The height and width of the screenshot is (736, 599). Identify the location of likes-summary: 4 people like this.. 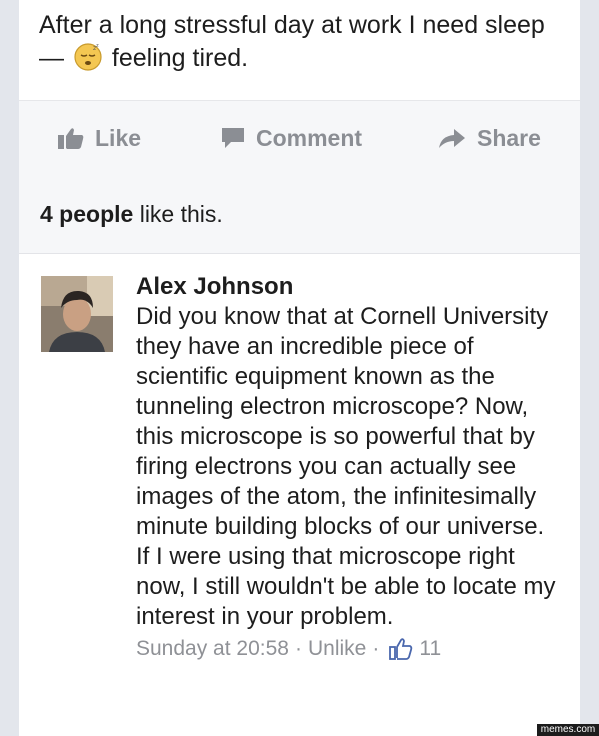
(299, 214).